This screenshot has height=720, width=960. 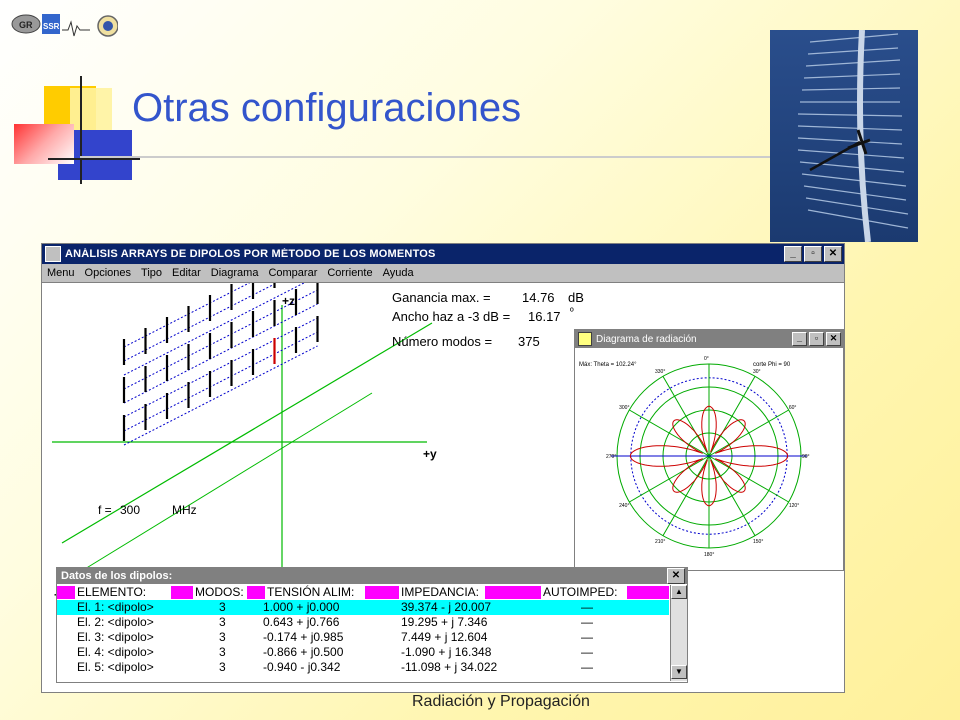 What do you see at coordinates (130, 510) in the screenshot?
I see `freq-value: 300` at bounding box center [130, 510].